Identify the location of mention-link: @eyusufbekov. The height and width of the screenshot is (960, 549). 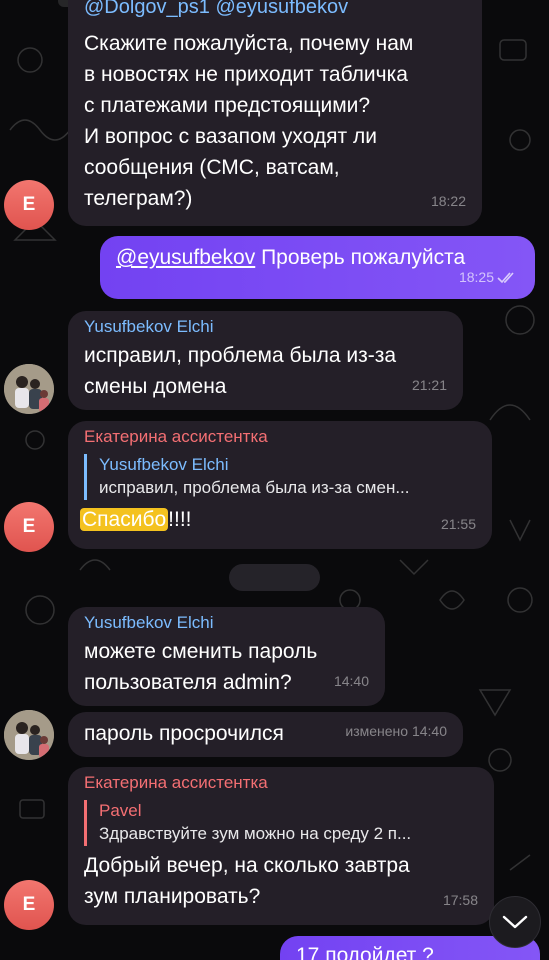
(185, 257).